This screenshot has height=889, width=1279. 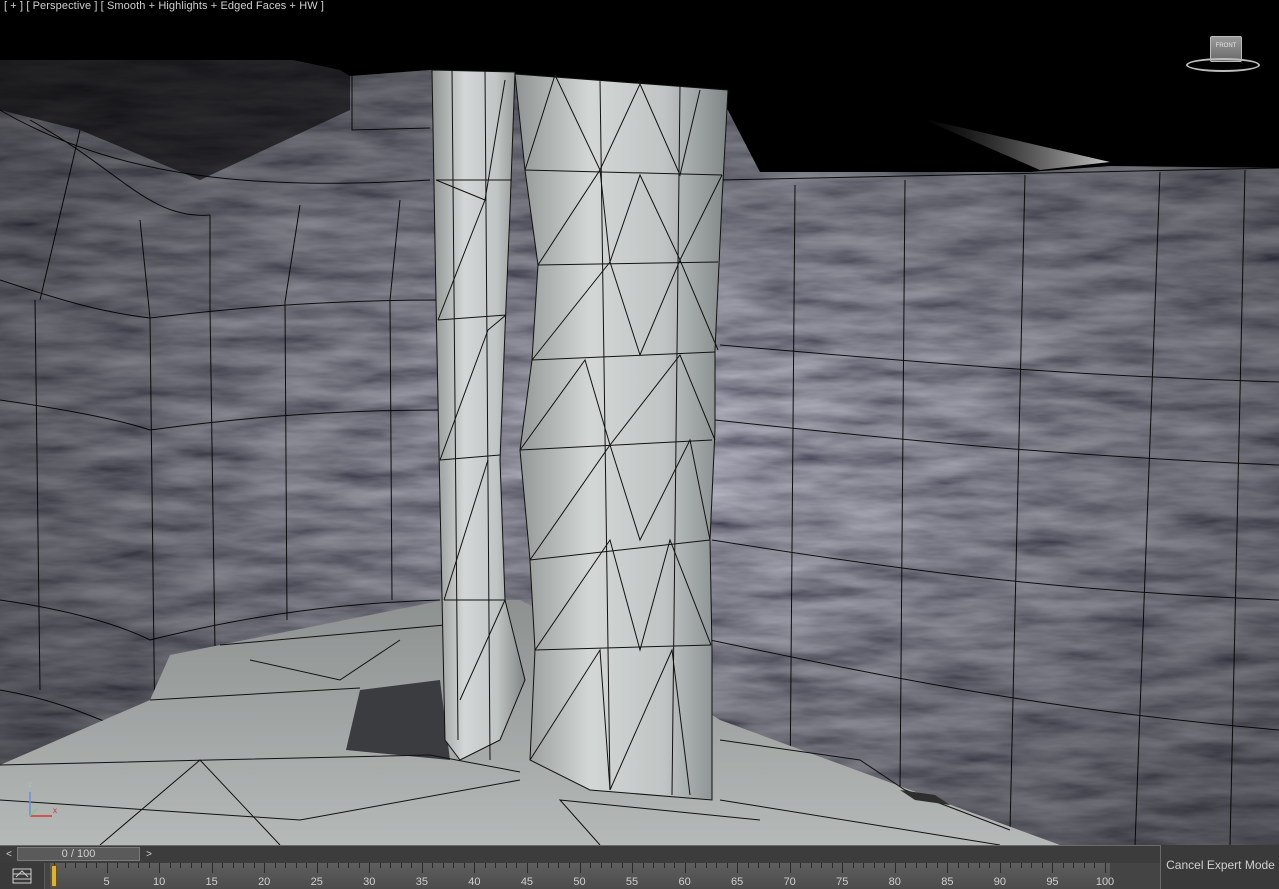 What do you see at coordinates (13, 6) in the screenshot?
I see `viewport-general-menu: [ + ]` at bounding box center [13, 6].